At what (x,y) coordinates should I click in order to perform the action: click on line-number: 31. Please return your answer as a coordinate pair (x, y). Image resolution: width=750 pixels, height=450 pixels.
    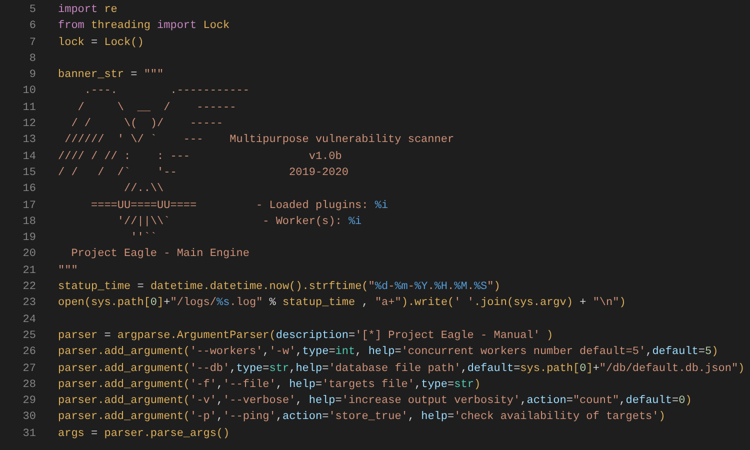
    Looking at the image, I should click on (29, 434).